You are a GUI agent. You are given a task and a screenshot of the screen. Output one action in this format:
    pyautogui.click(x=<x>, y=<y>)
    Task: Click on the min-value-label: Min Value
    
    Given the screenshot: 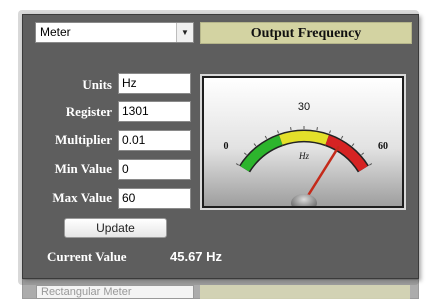 What is the action you would take?
    pyautogui.click(x=83, y=168)
    